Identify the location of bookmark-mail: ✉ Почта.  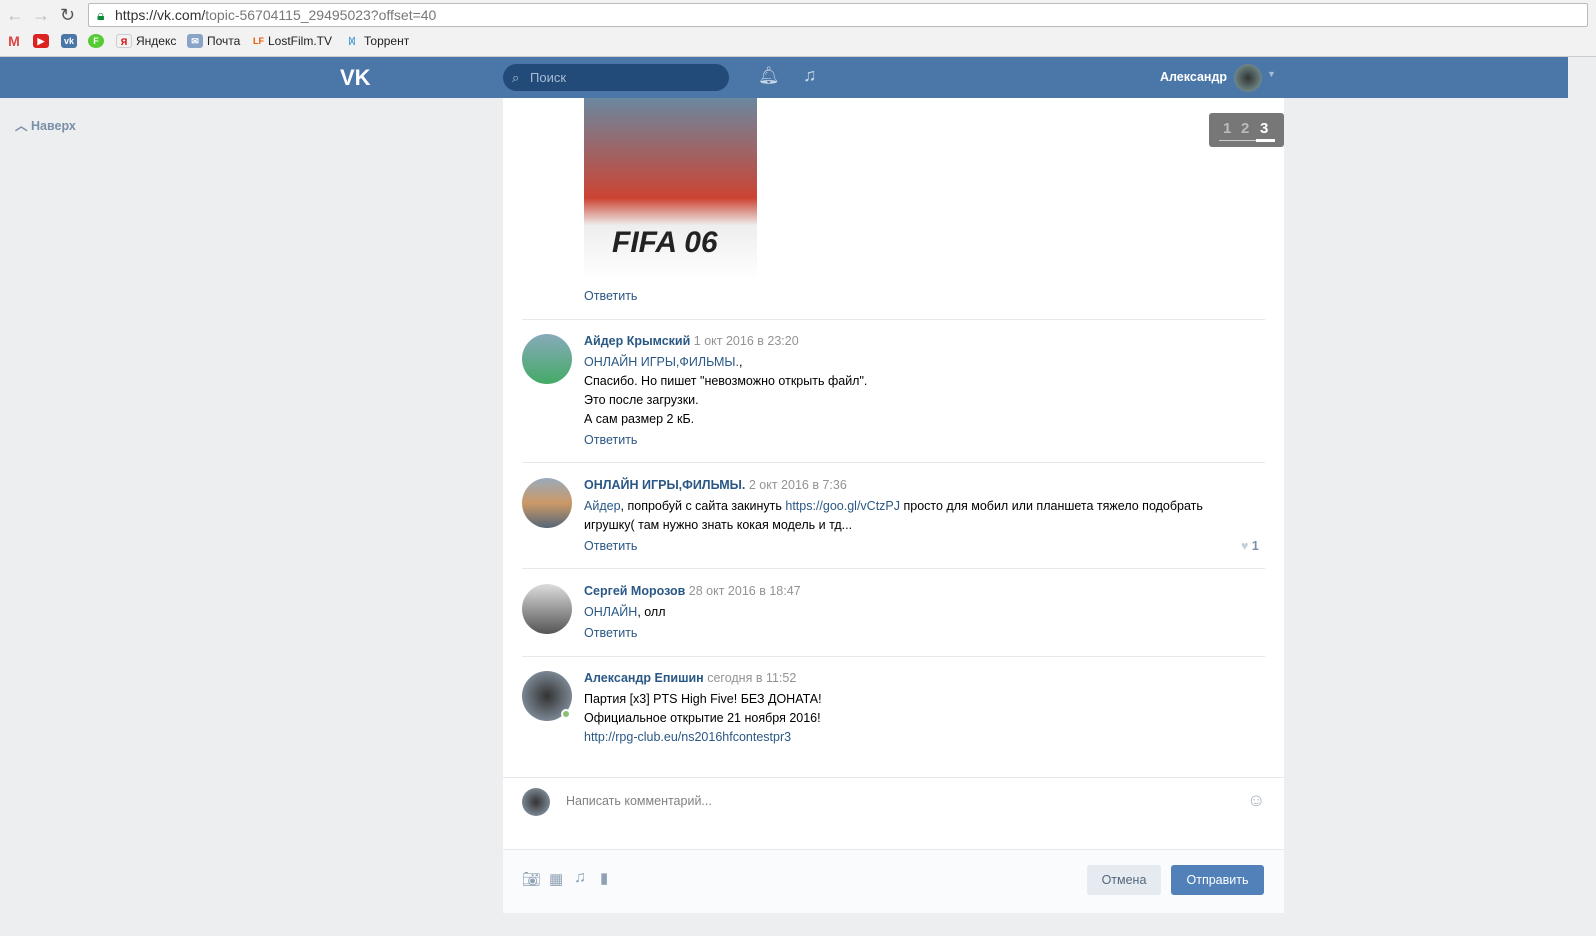
(213, 41).